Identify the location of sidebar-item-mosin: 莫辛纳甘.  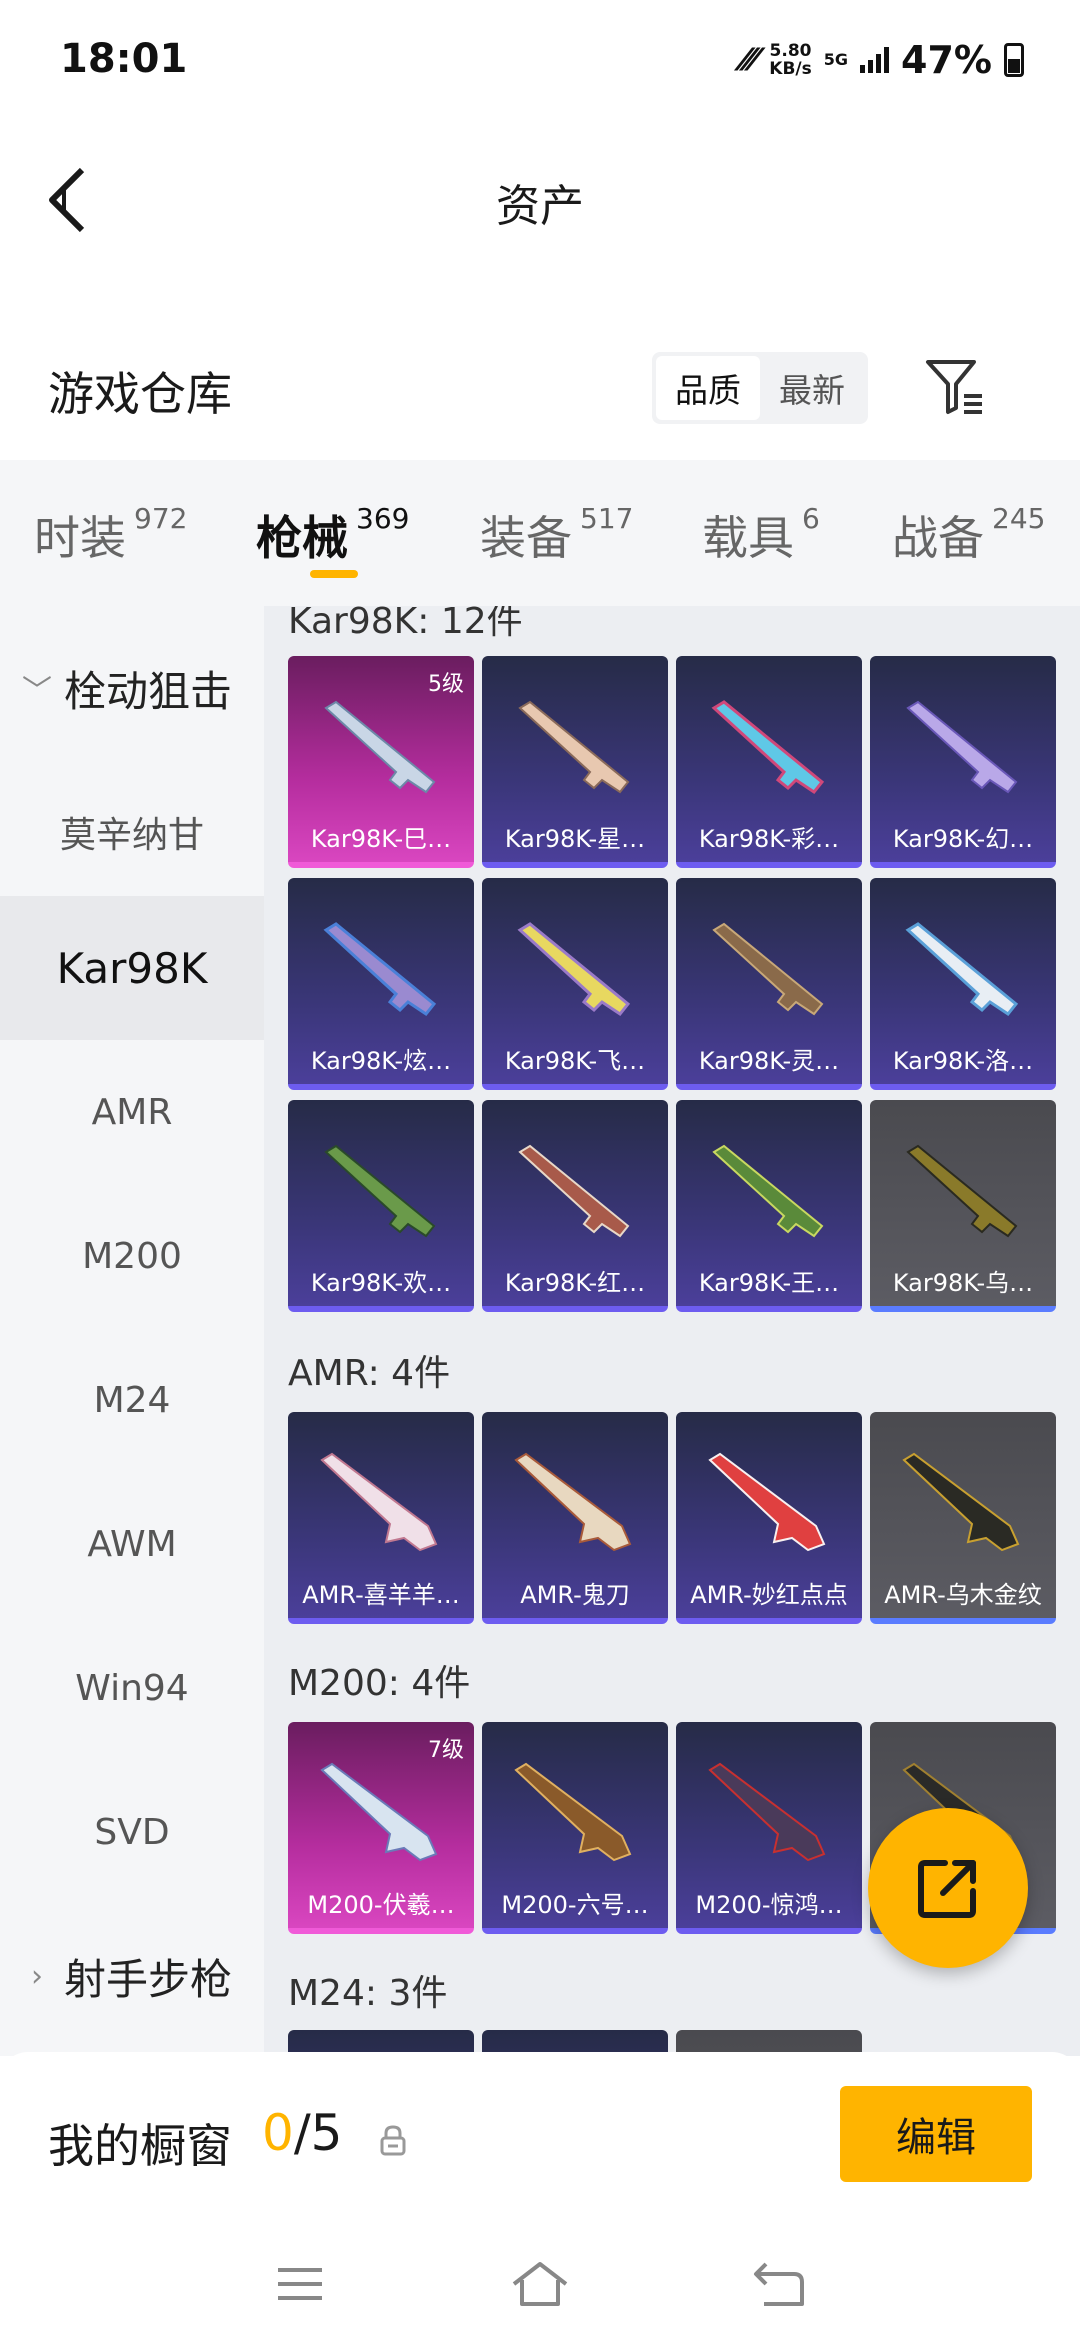
(132, 832).